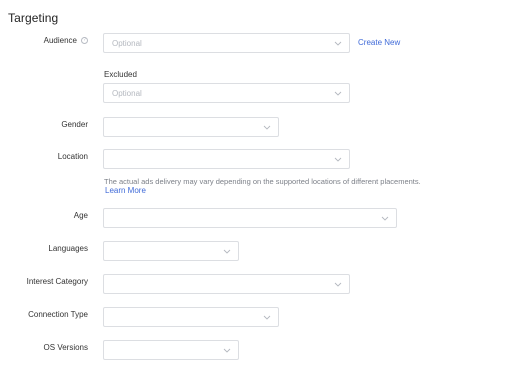 The image size is (512, 390). What do you see at coordinates (256, 350) in the screenshot?
I see `os-versions-row: OS Versions` at bounding box center [256, 350].